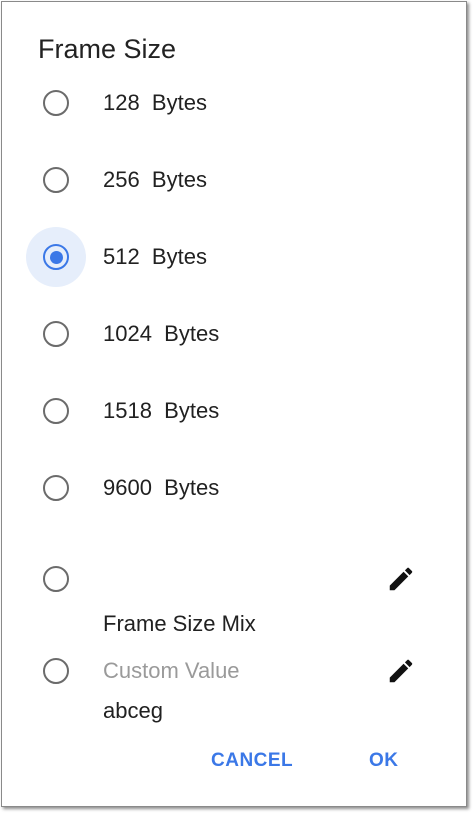 This screenshot has height=813, width=473. I want to click on option-custom-value: Custom Value, so click(234, 671).